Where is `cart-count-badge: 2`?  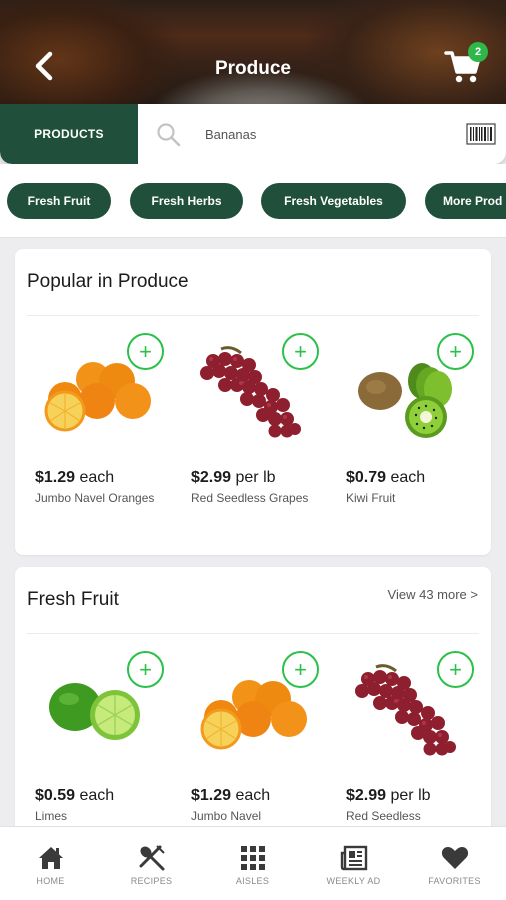
cart-count-badge: 2 is located at coordinates (478, 52).